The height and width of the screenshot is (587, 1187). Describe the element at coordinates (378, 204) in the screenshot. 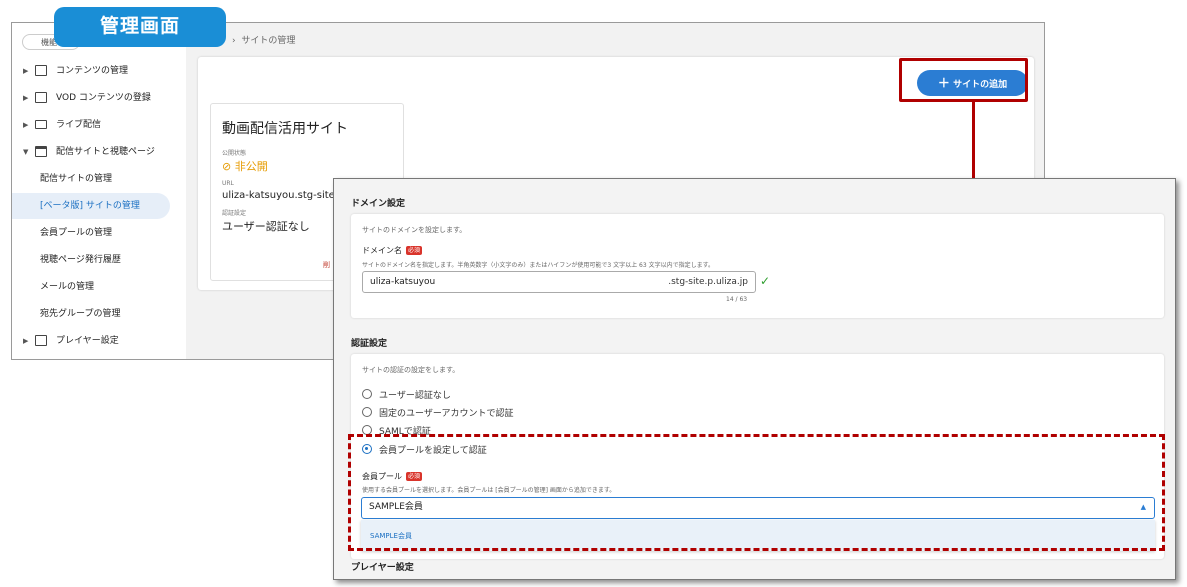

I see `domain-section-title: ドメイン設定` at that location.